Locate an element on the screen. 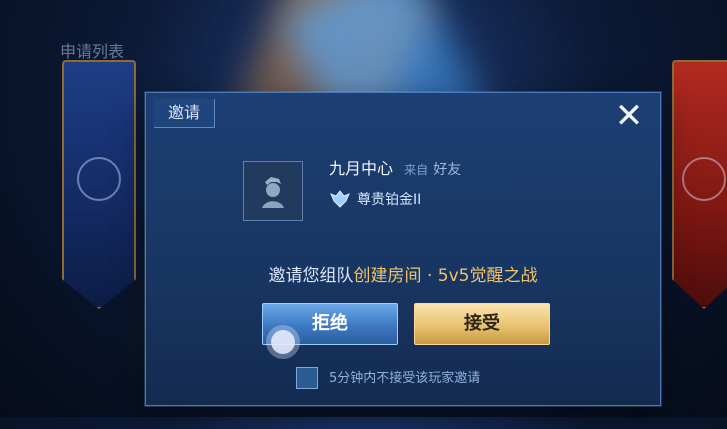 The width and height of the screenshot is (727, 429). player-rank-row: 尊贵铂金II is located at coordinates (375, 199).